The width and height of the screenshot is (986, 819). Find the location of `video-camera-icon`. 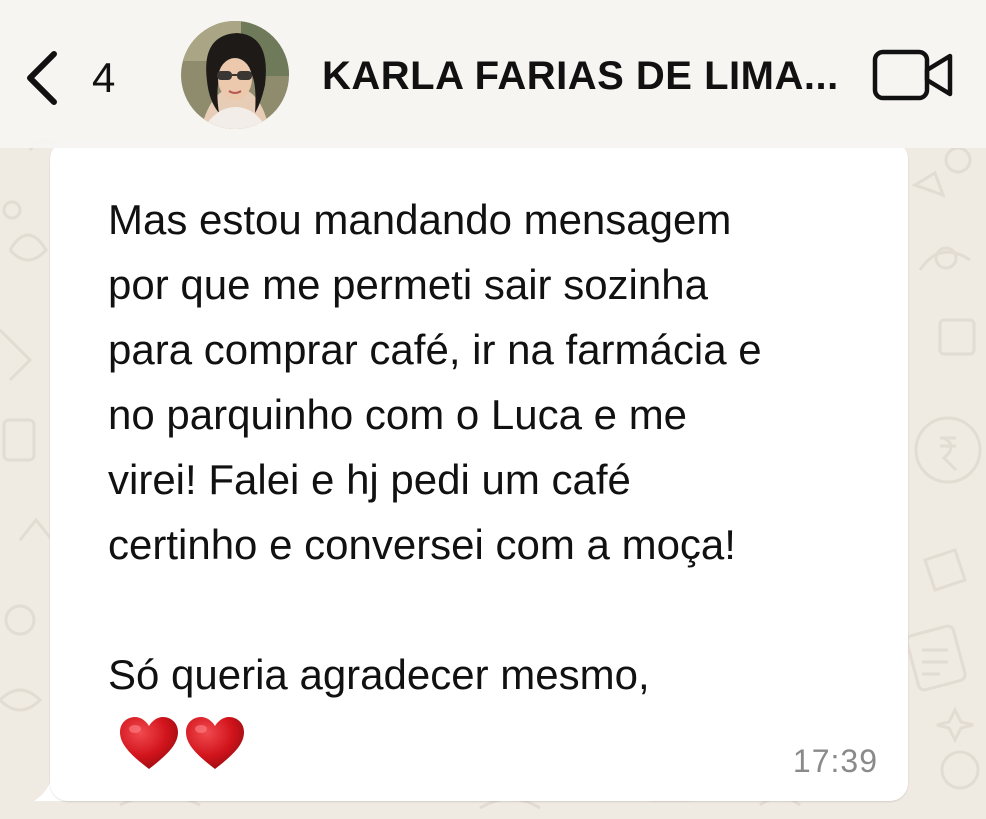

video-camera-icon is located at coordinates (912, 75).